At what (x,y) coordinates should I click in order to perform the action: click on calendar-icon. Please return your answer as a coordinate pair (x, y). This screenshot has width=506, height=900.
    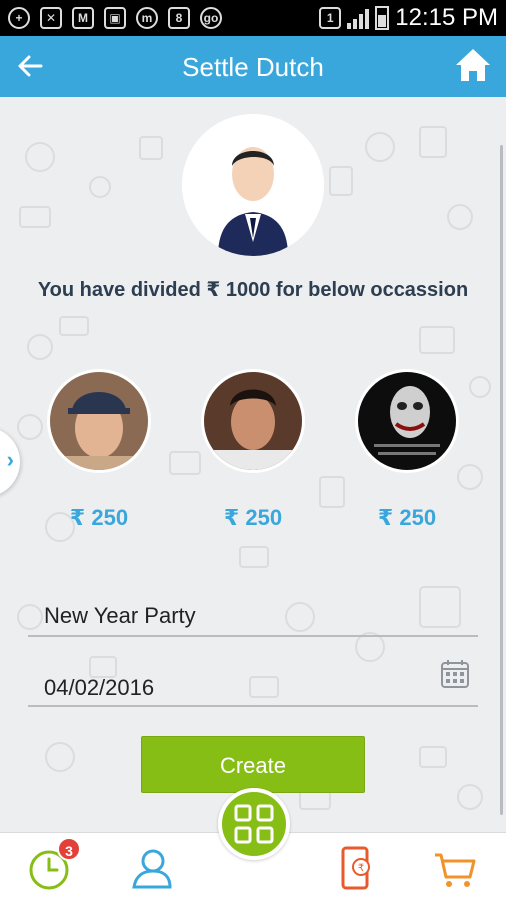
    Looking at the image, I should click on (455, 674).